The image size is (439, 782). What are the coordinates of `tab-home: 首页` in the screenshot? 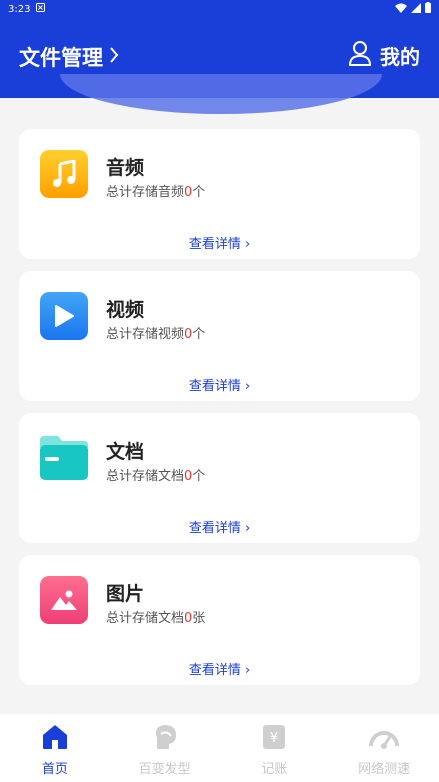 It's located at (55, 748).